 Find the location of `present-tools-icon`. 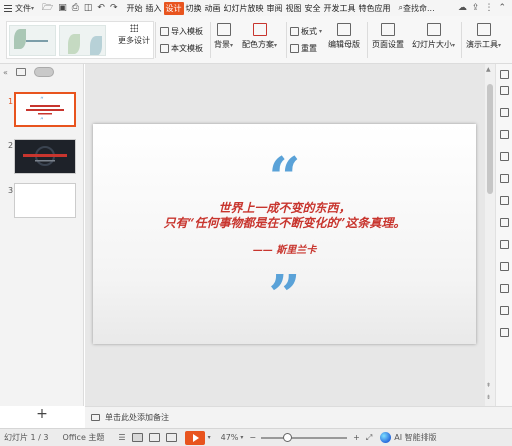

present-tools-icon is located at coordinates (483, 29).